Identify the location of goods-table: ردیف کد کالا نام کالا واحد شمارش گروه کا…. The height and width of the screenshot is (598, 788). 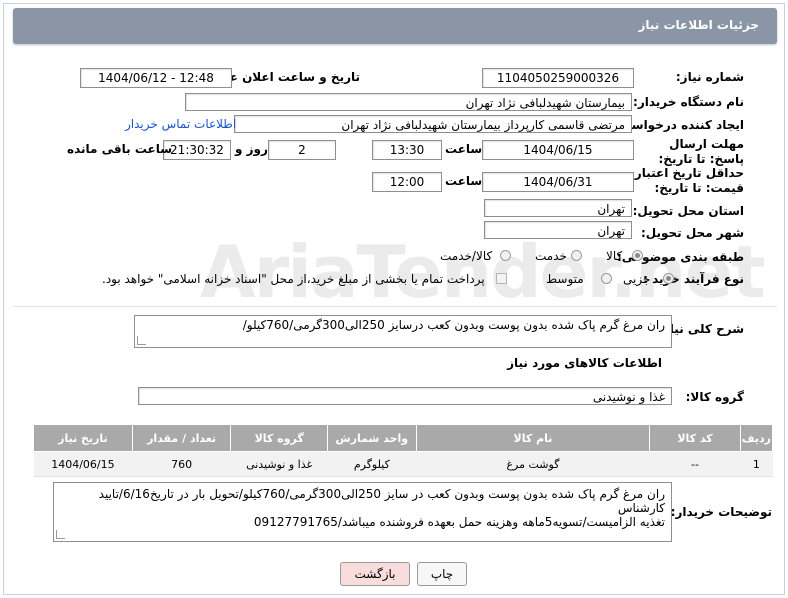
(403, 450).